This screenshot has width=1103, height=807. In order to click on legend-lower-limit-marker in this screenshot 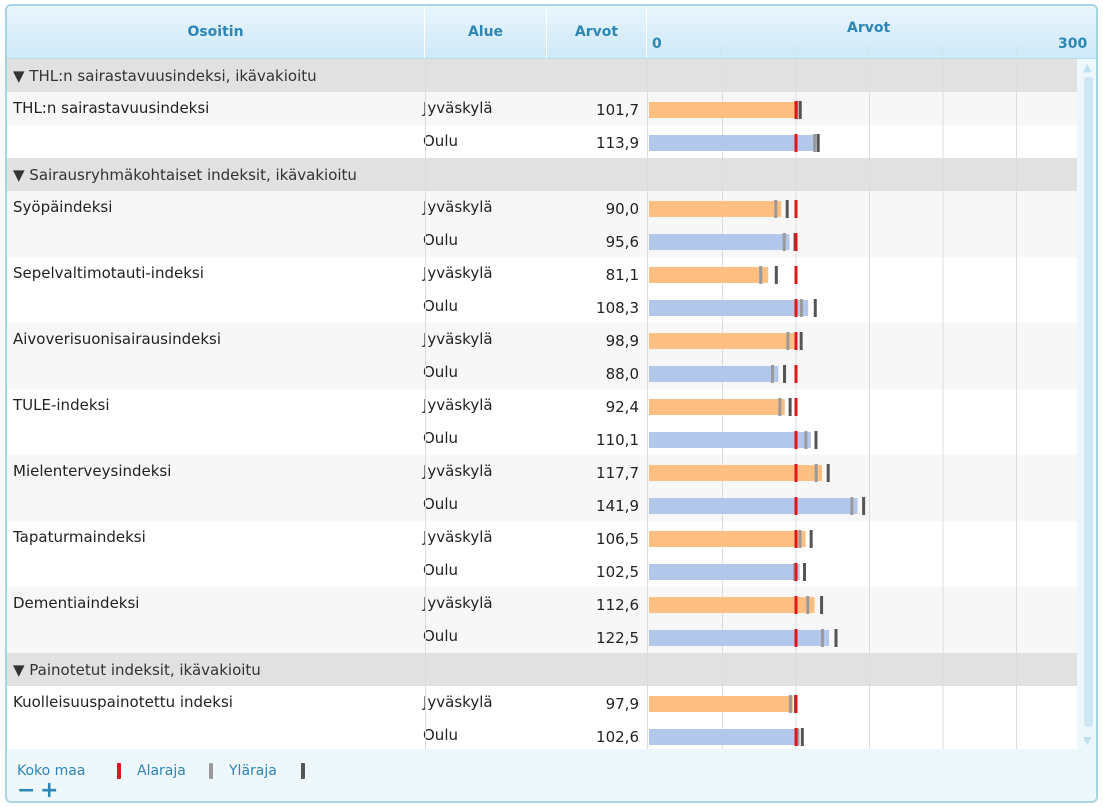, I will do `click(211, 771)`.